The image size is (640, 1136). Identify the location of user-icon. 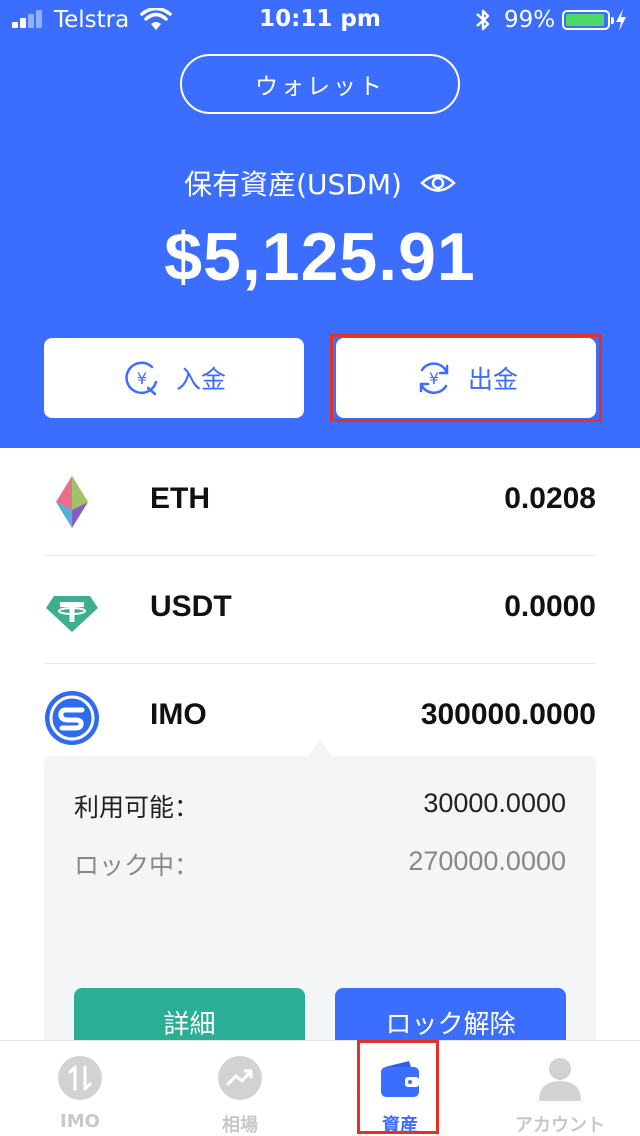
(560, 1079).